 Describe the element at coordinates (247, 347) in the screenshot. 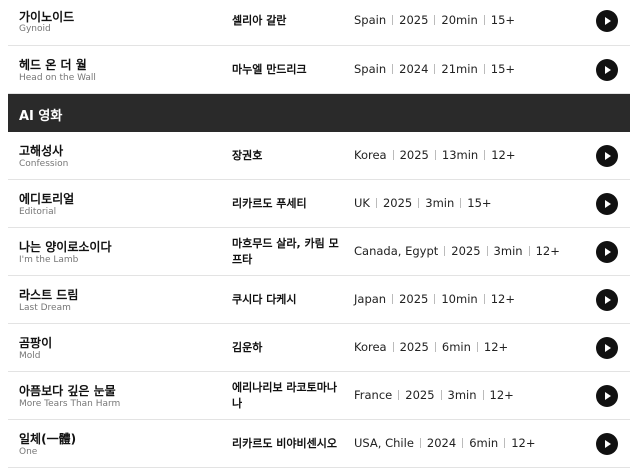

I see `film-director: 김운하` at that location.